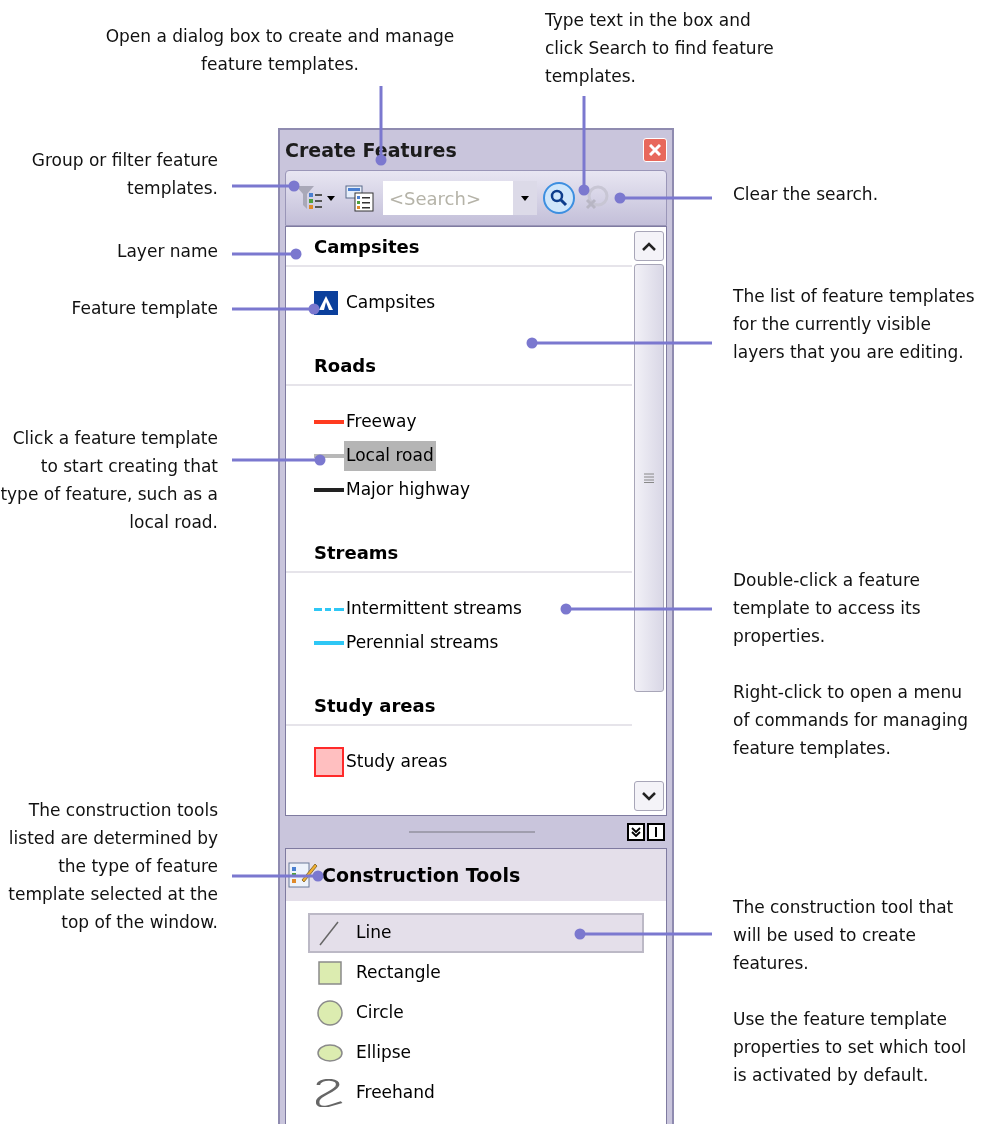 Image resolution: width=982 pixels, height=1124 pixels. Describe the element at coordinates (476, 933) in the screenshot. I see `construction-tool: Line` at that location.